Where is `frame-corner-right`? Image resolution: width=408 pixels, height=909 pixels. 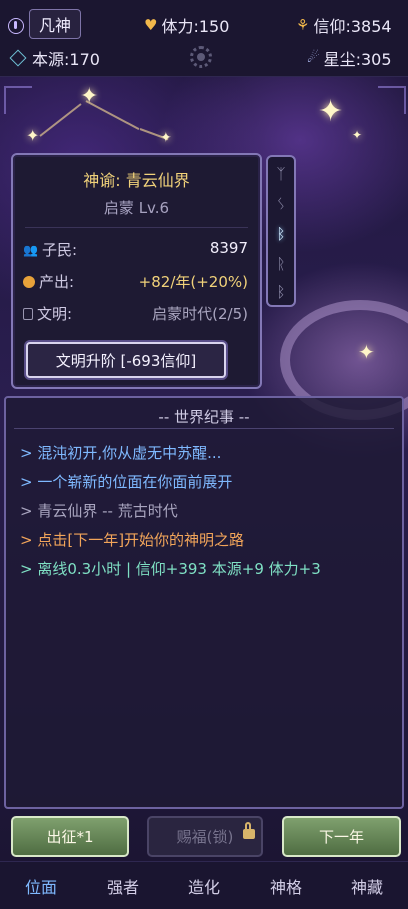
frame-corner-right is located at coordinates (392, 100).